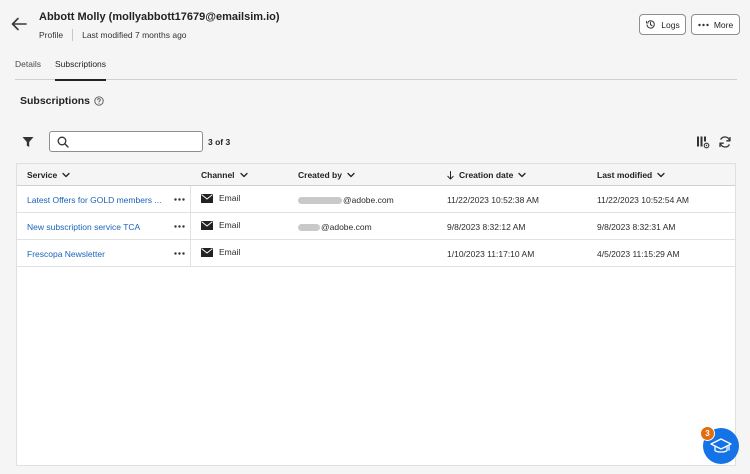 Image resolution: width=750 pixels, height=474 pixels. Describe the element at coordinates (73, 35) in the screenshot. I see `subtitle-divider` at that location.